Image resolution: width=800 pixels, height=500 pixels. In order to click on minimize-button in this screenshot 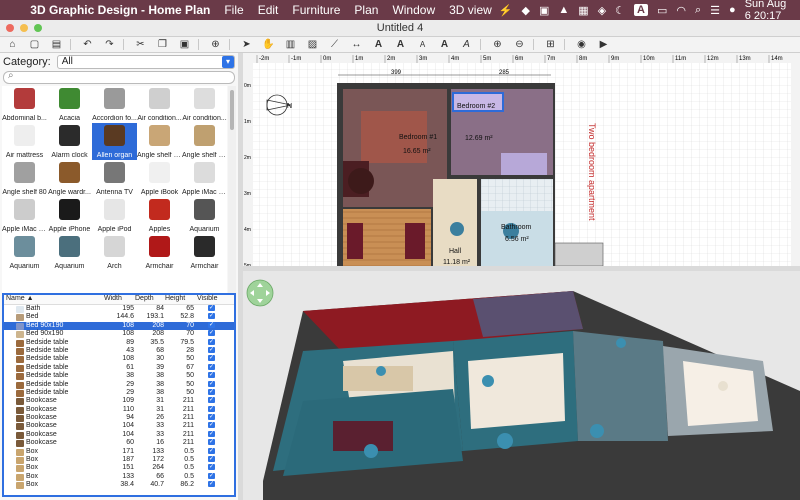, I will do `click(24, 28)`.